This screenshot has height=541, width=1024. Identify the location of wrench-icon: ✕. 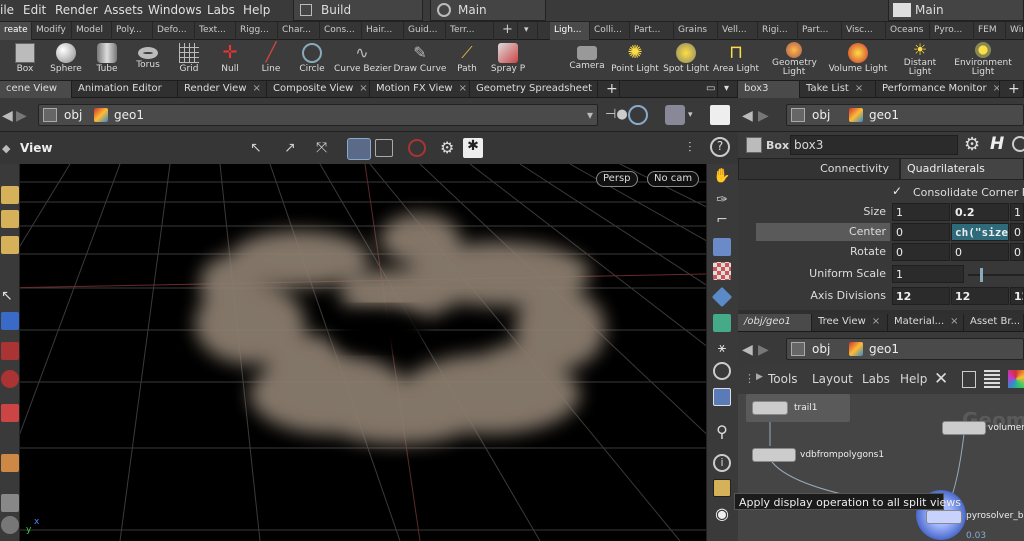
(941, 379).